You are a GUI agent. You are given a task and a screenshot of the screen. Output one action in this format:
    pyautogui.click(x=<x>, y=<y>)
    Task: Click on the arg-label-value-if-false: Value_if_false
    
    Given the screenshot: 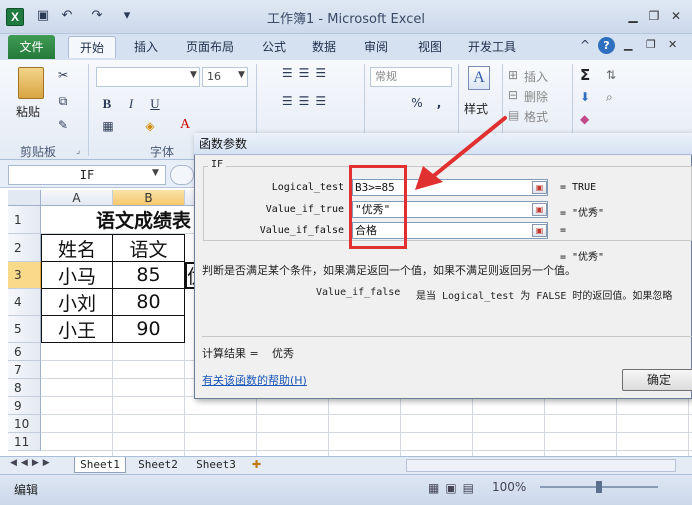 What is the action you would take?
    pyautogui.click(x=301, y=230)
    